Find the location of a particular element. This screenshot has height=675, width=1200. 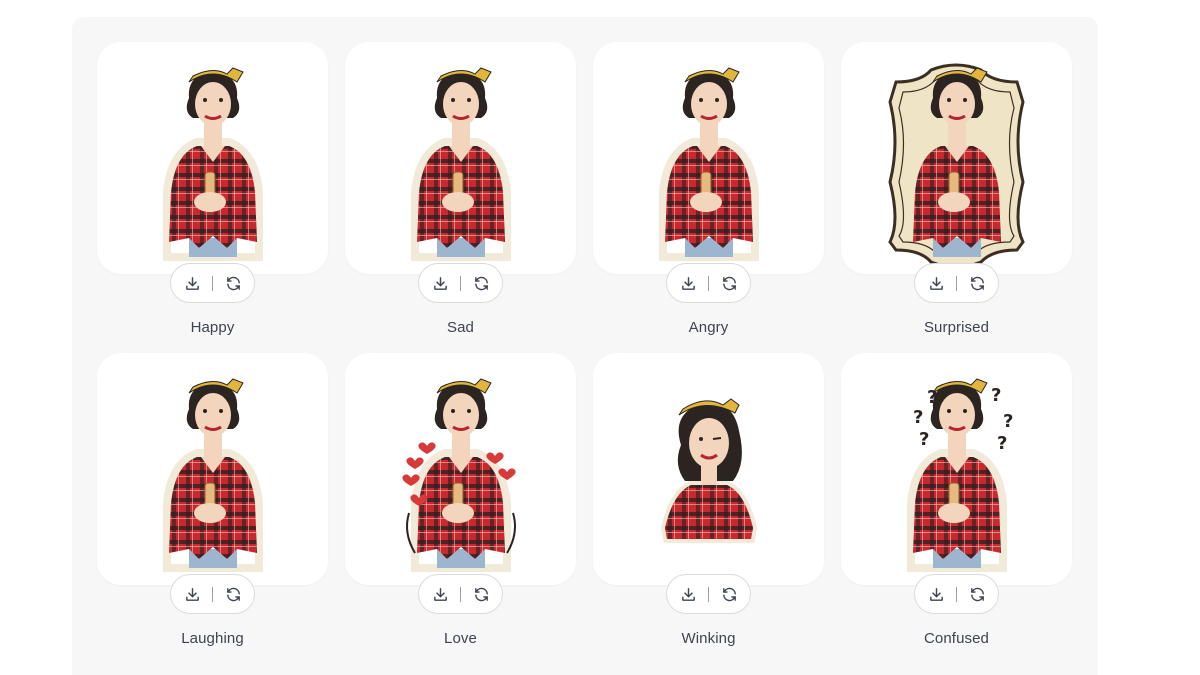

sticker-item-love: Love is located at coordinates (460, 508).